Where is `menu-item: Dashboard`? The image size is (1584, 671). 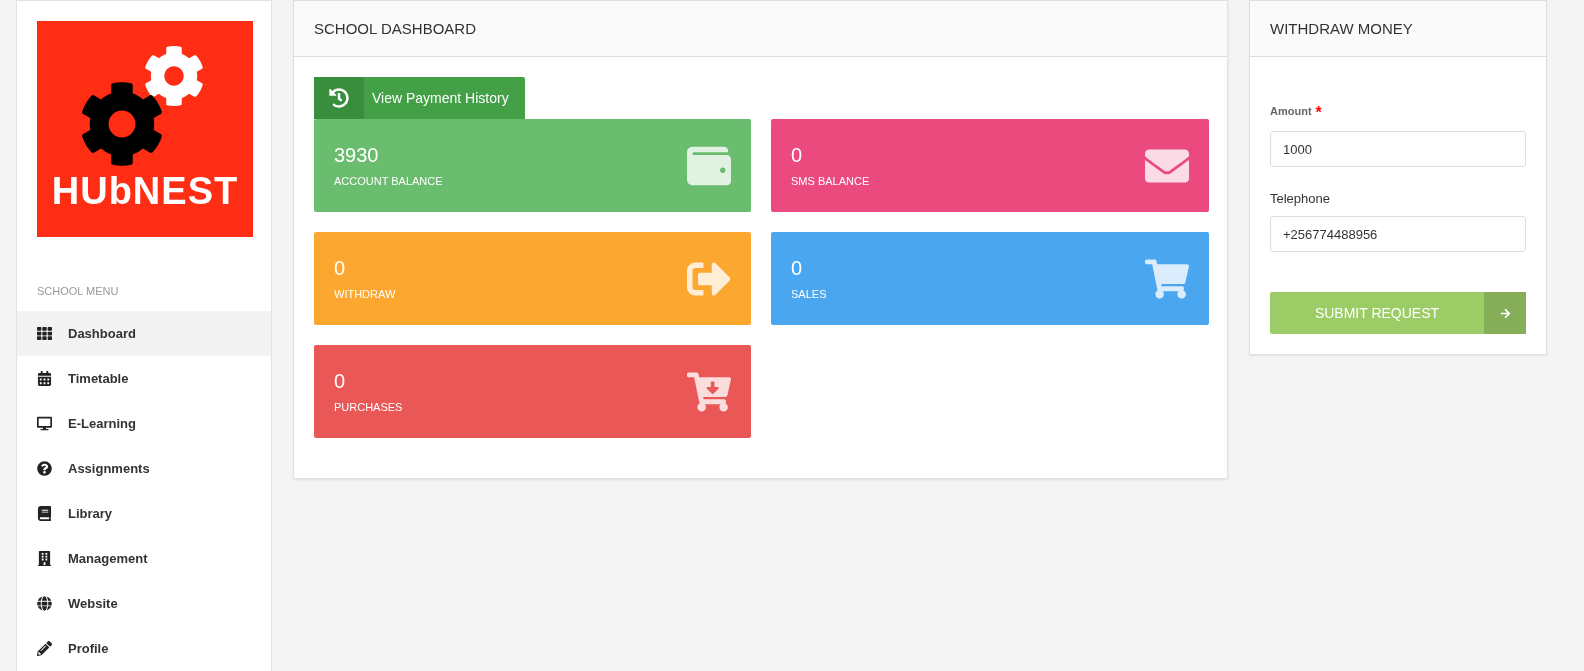 menu-item: Dashboard is located at coordinates (144, 333).